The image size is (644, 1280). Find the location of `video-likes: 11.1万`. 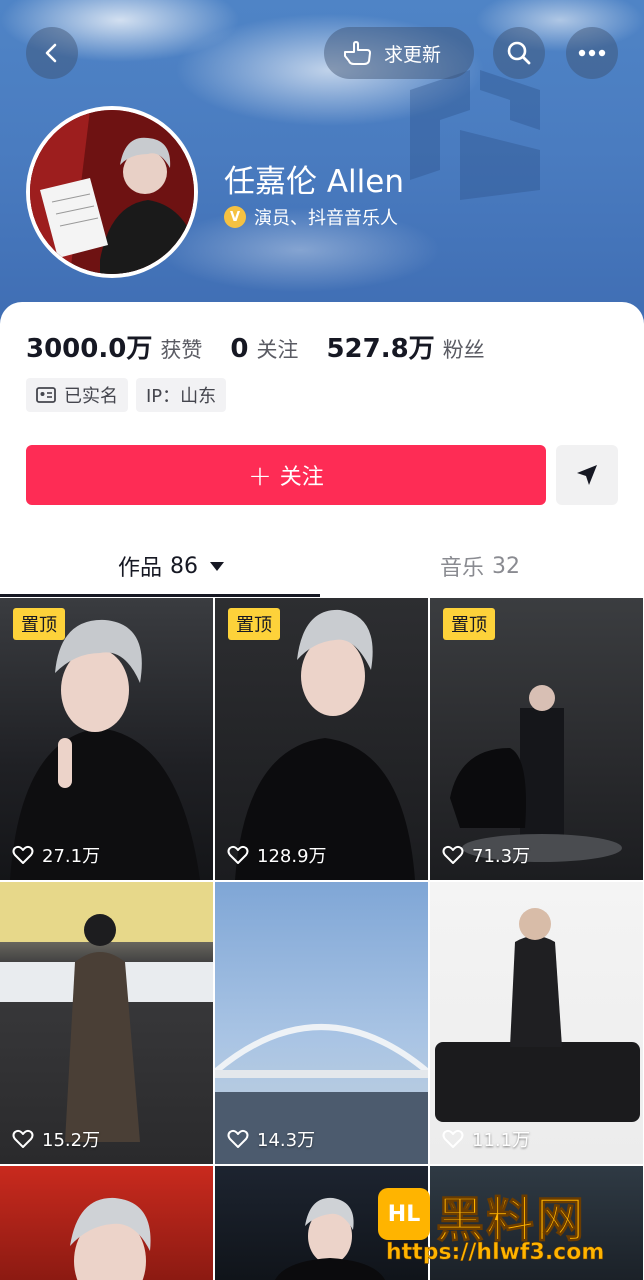

video-likes: 11.1万 is located at coordinates (486, 1139).